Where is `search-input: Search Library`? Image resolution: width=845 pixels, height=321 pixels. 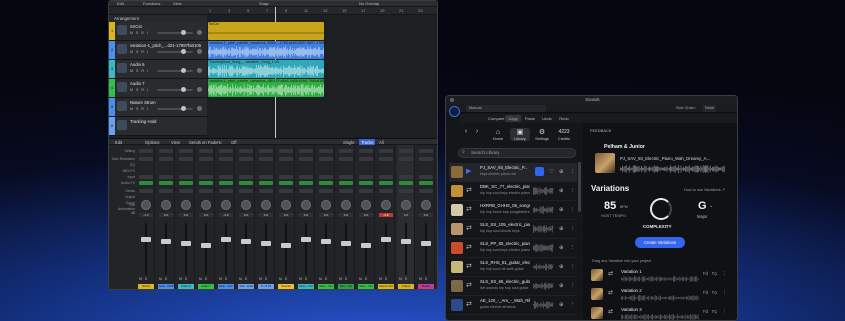 search-input: Search Library is located at coordinates (517, 153).